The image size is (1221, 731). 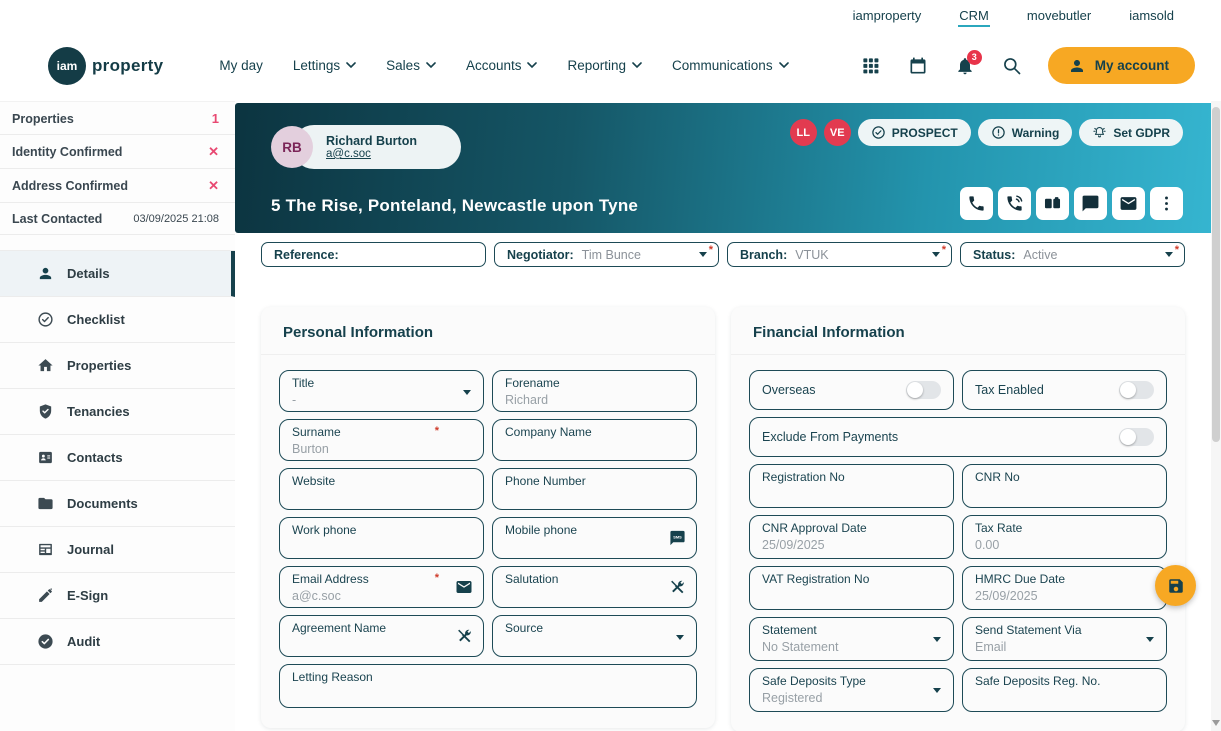 I want to click on title-select: Title -, so click(x=381, y=391).